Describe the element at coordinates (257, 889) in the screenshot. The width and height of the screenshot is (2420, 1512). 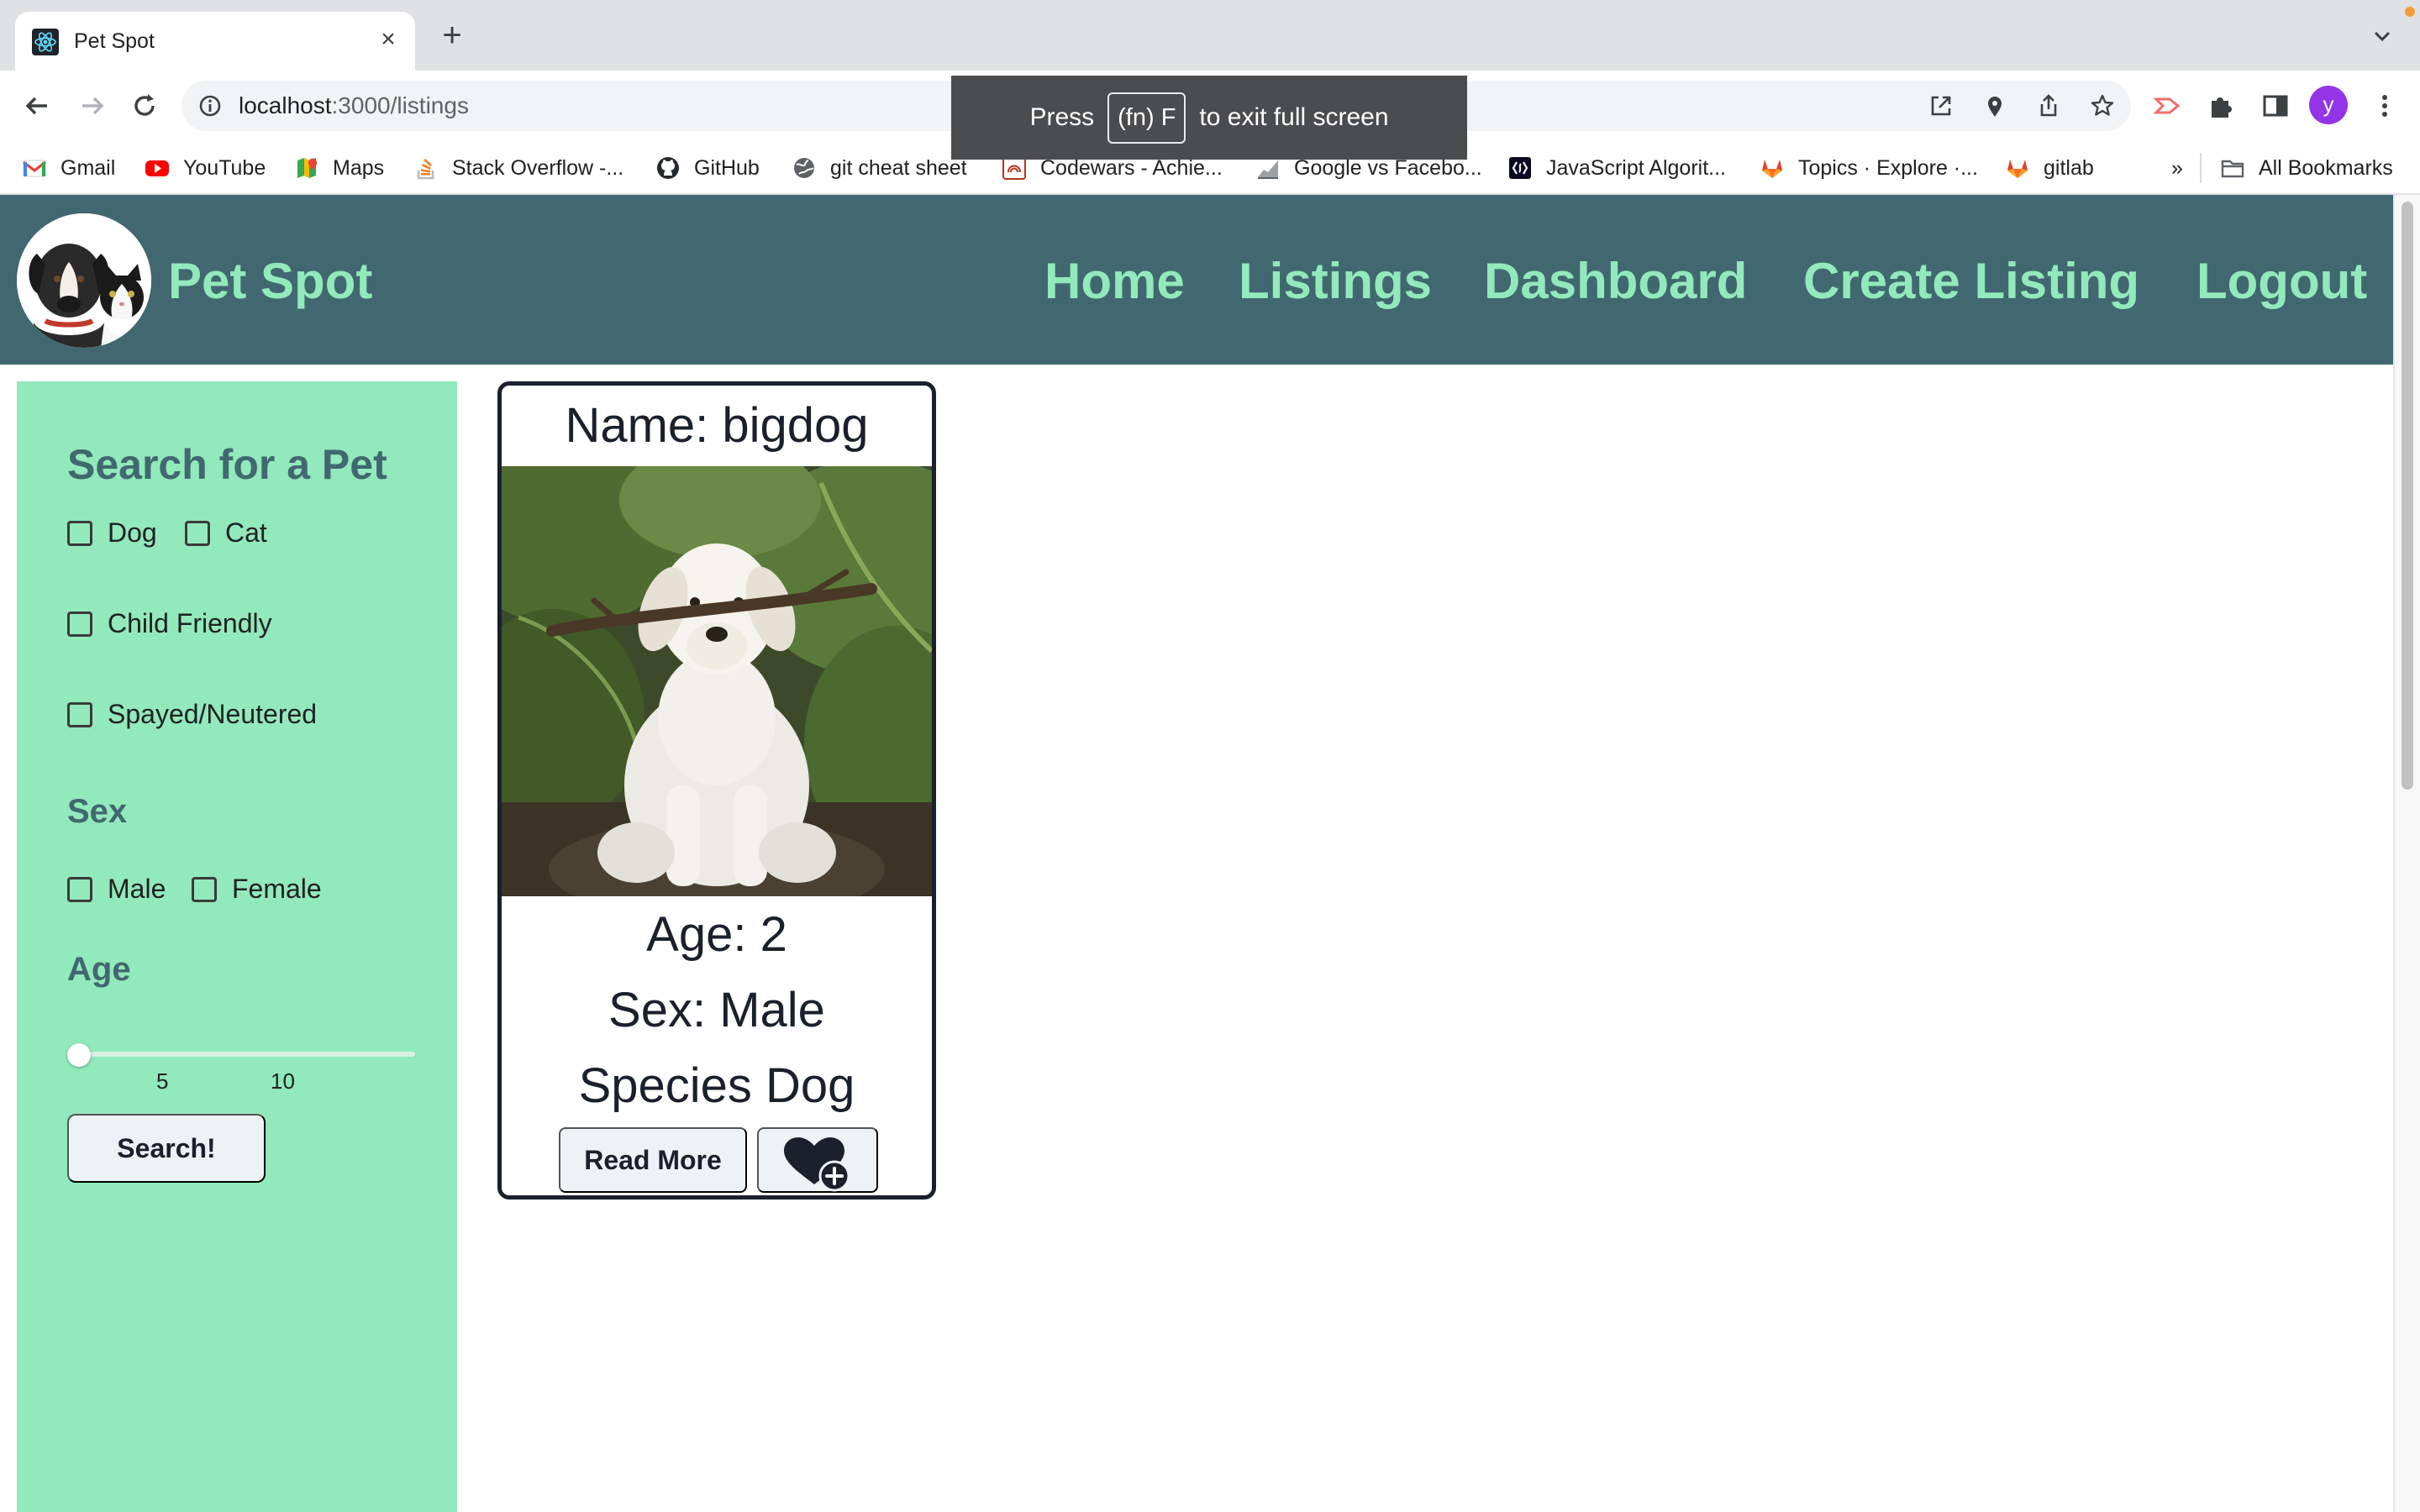
I see `filter-female: Female` at that location.